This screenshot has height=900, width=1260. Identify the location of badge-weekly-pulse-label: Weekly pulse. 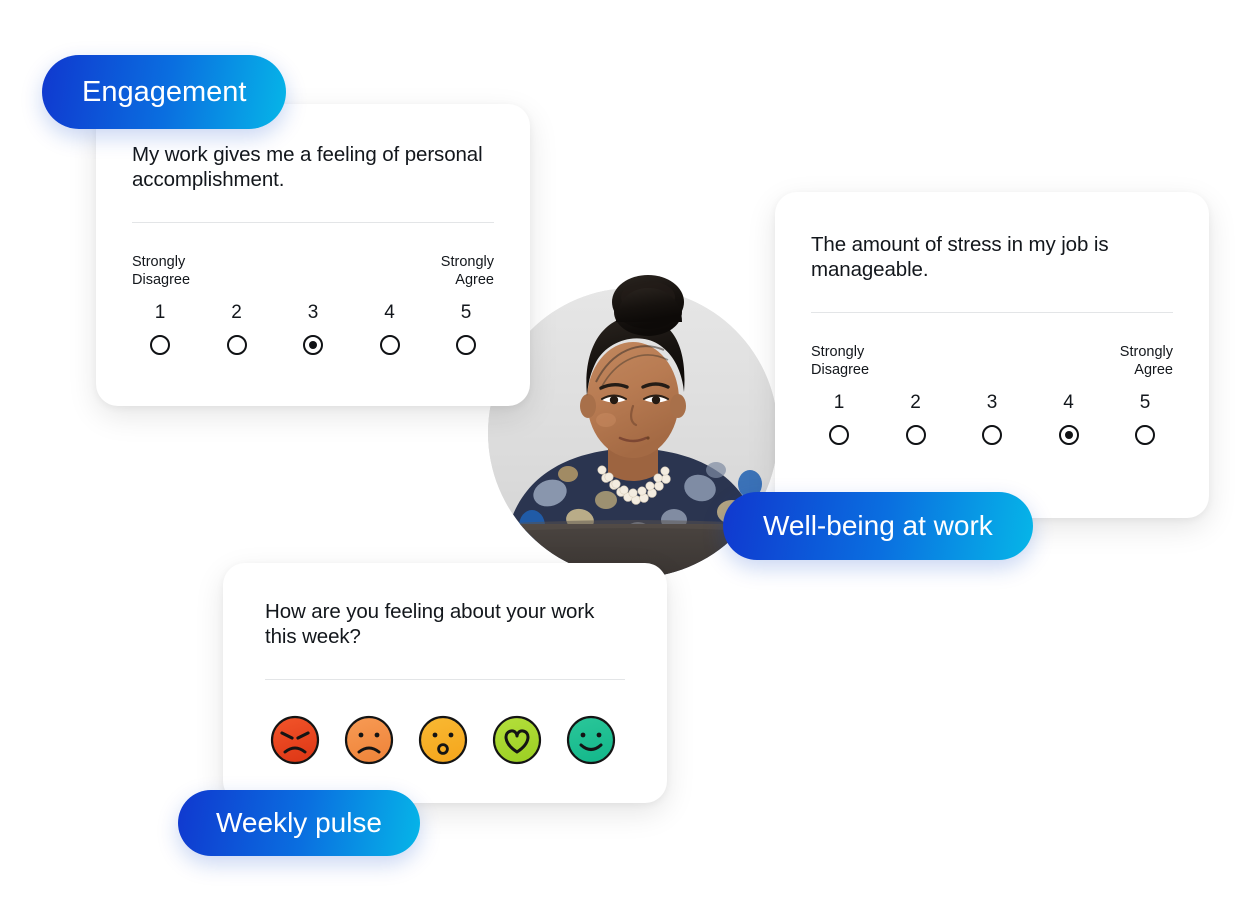
(299, 822).